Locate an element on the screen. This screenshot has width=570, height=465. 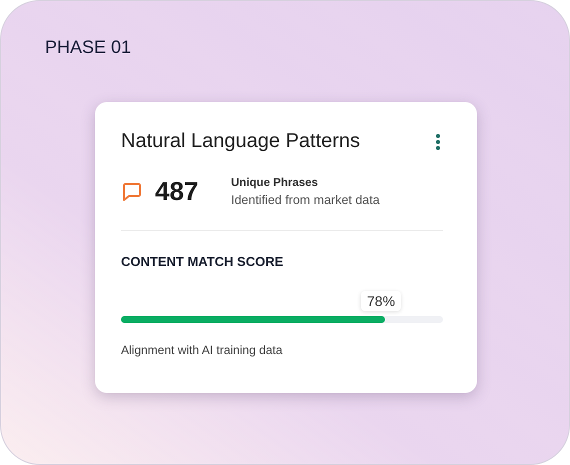
score-caption: Alignment with AI training data is located at coordinates (202, 350).